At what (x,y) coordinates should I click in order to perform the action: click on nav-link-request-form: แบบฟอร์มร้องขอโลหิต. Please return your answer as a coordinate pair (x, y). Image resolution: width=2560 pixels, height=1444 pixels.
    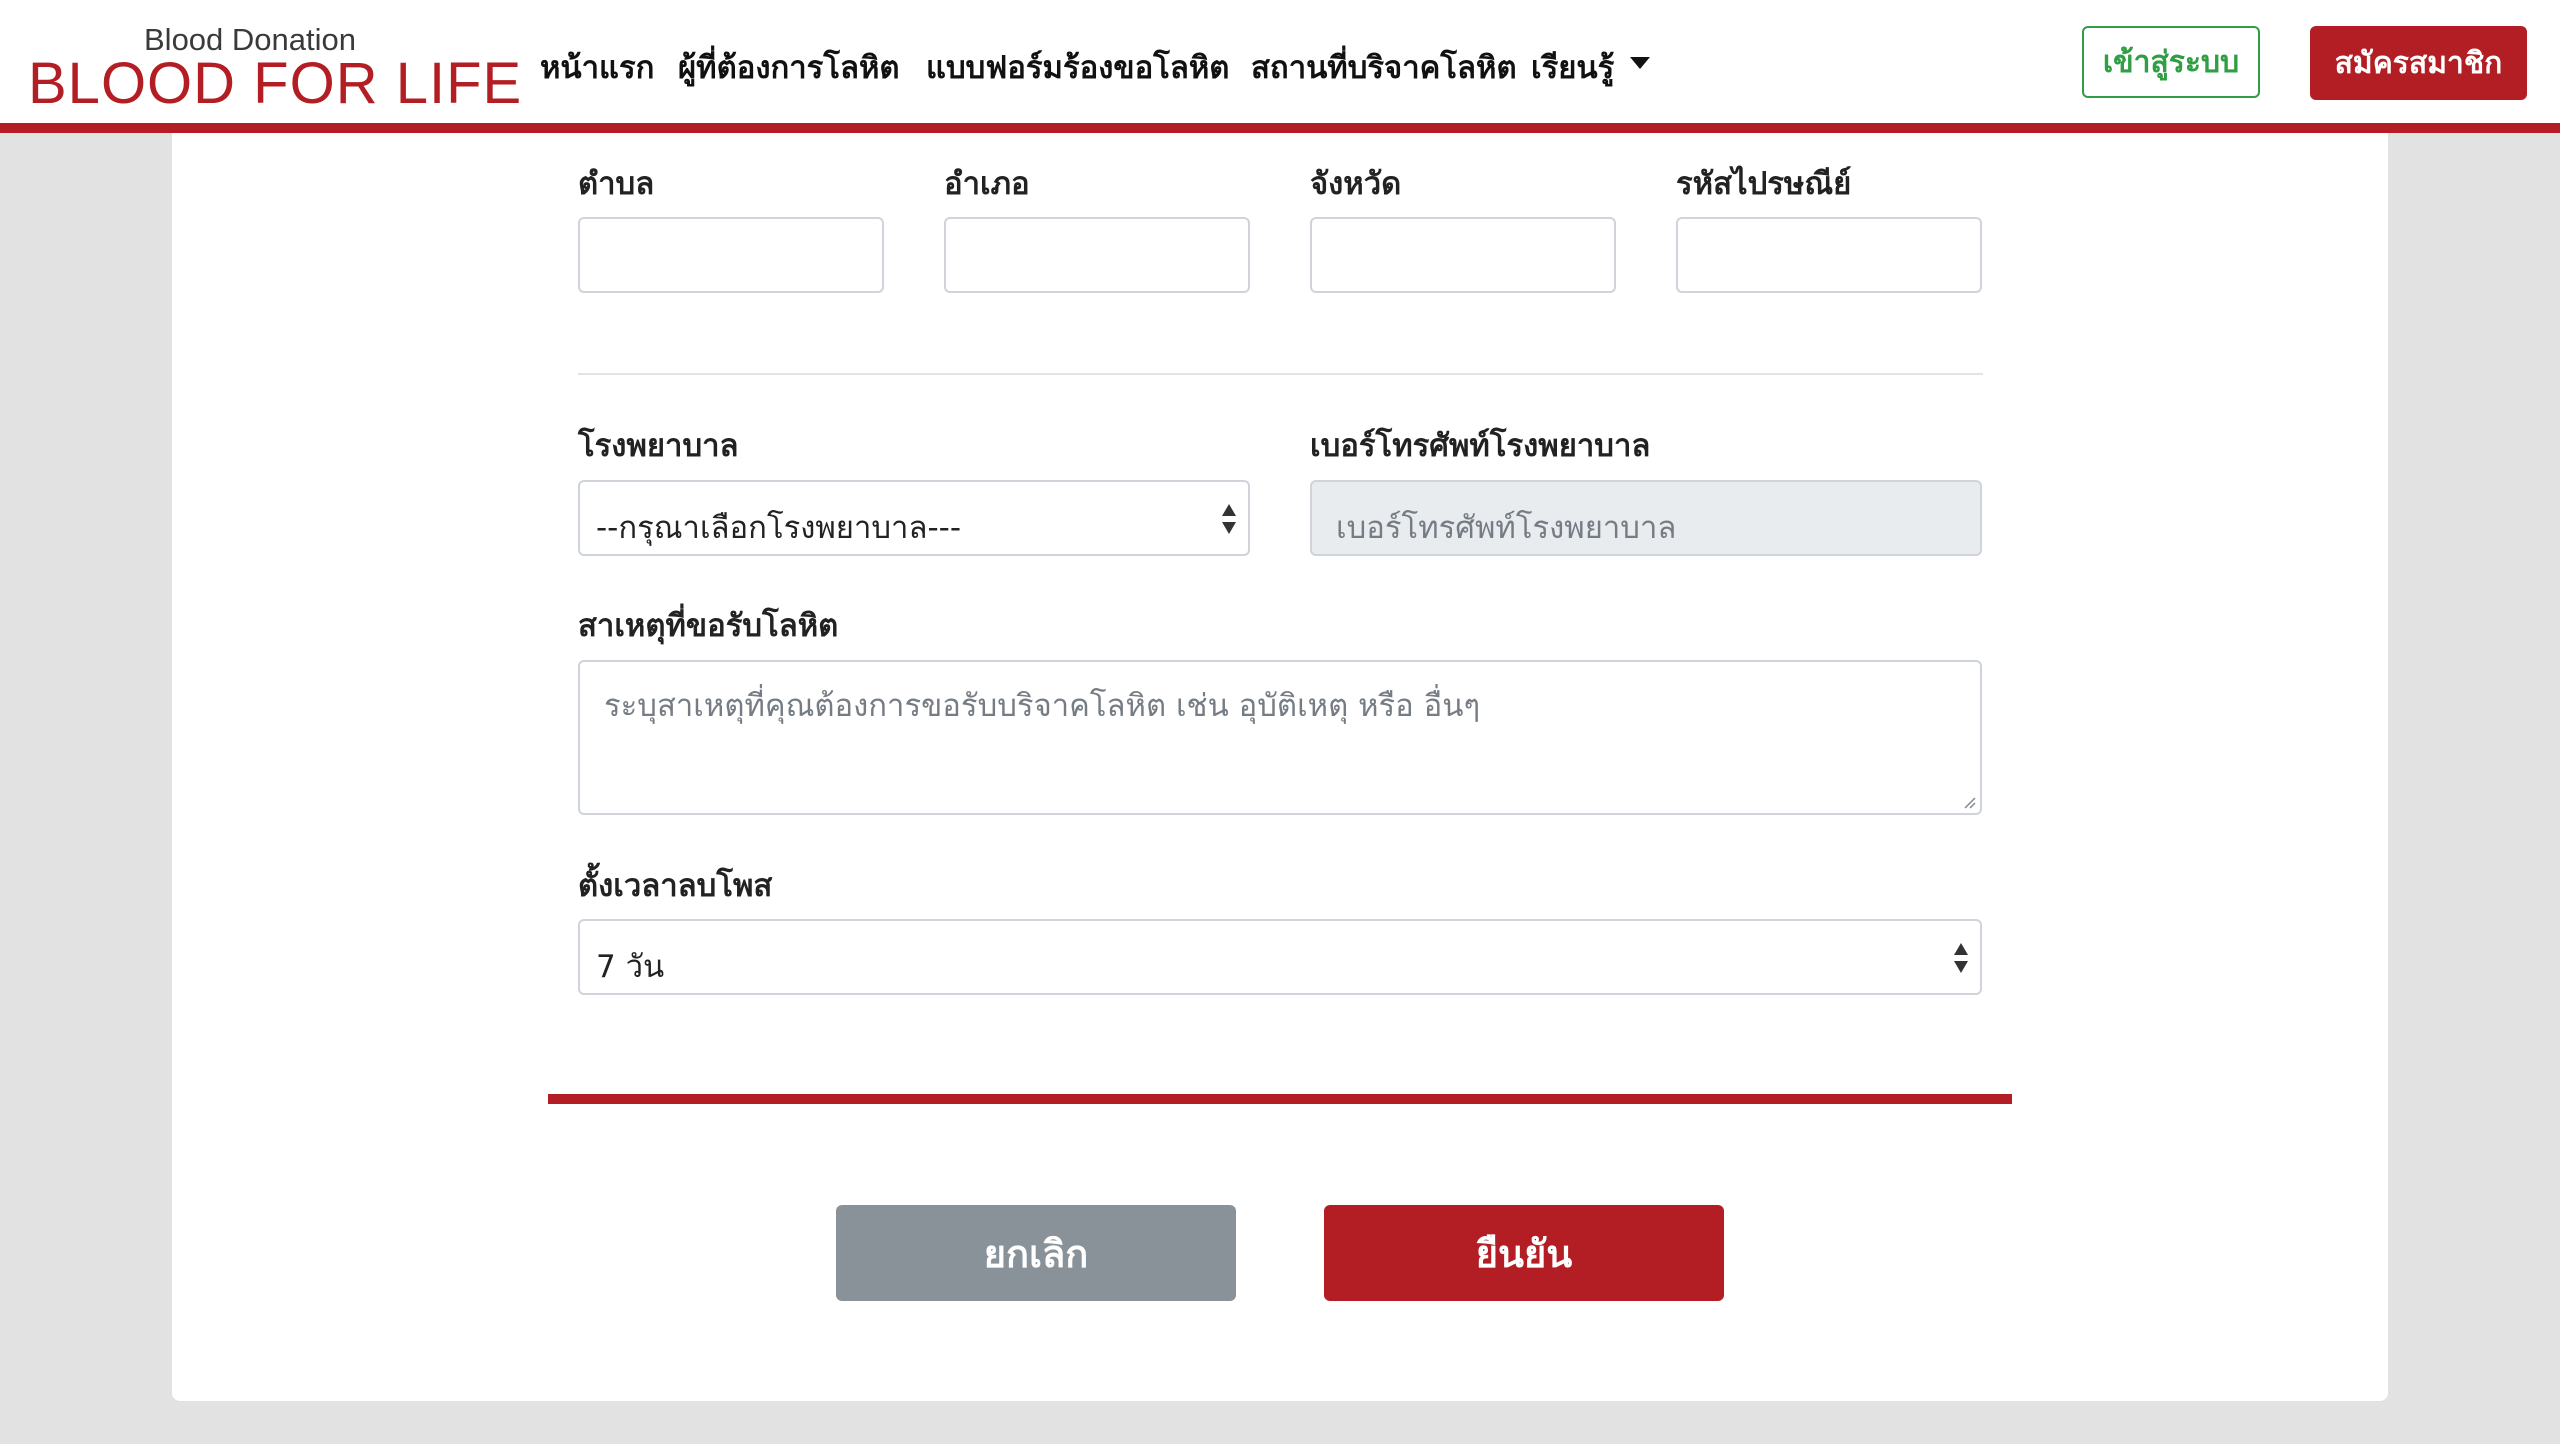
    Looking at the image, I should click on (1077, 67).